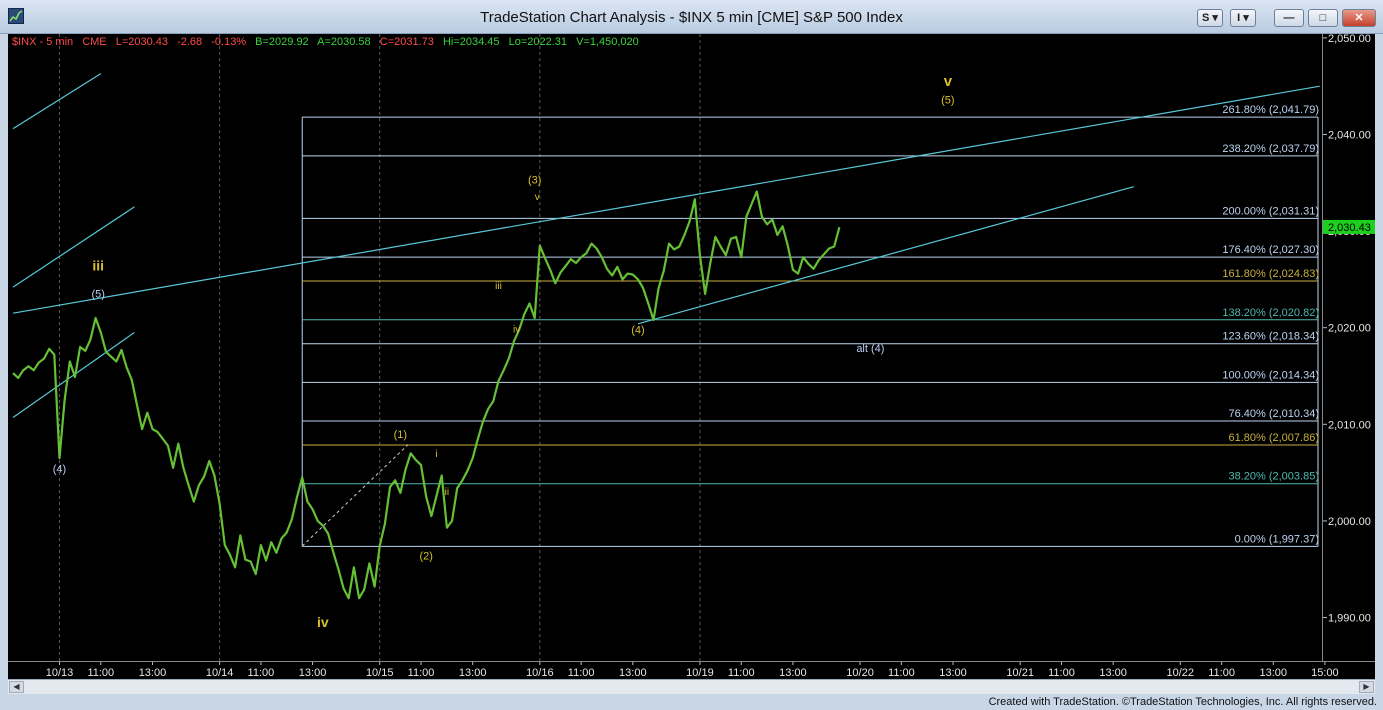 The width and height of the screenshot is (1383, 710). I want to click on fib-level-label: 176.40% (2,027.30), so click(1270, 250).